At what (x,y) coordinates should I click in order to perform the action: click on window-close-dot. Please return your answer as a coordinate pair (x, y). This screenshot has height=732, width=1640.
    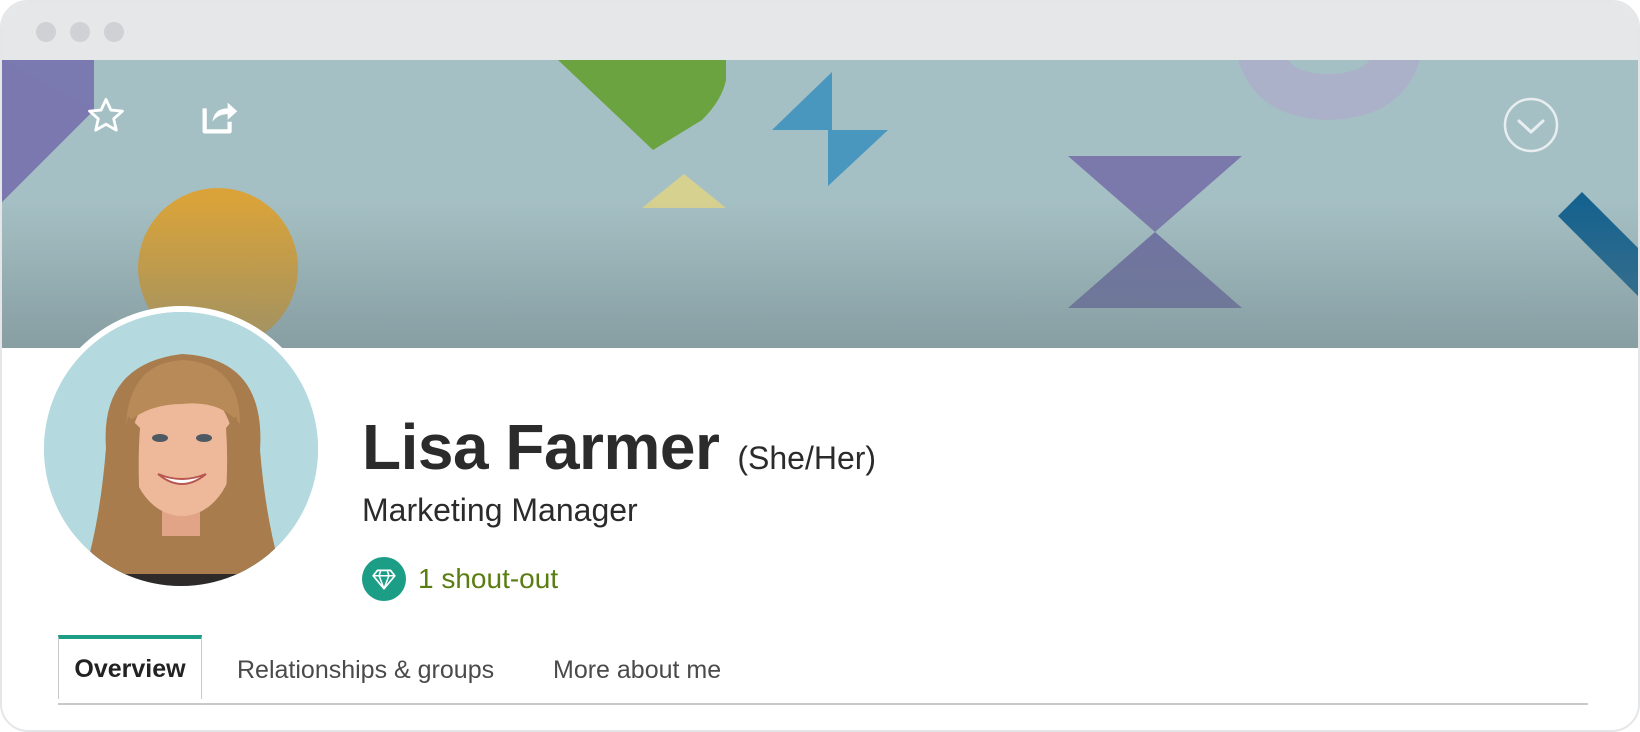
    Looking at the image, I should click on (46, 32).